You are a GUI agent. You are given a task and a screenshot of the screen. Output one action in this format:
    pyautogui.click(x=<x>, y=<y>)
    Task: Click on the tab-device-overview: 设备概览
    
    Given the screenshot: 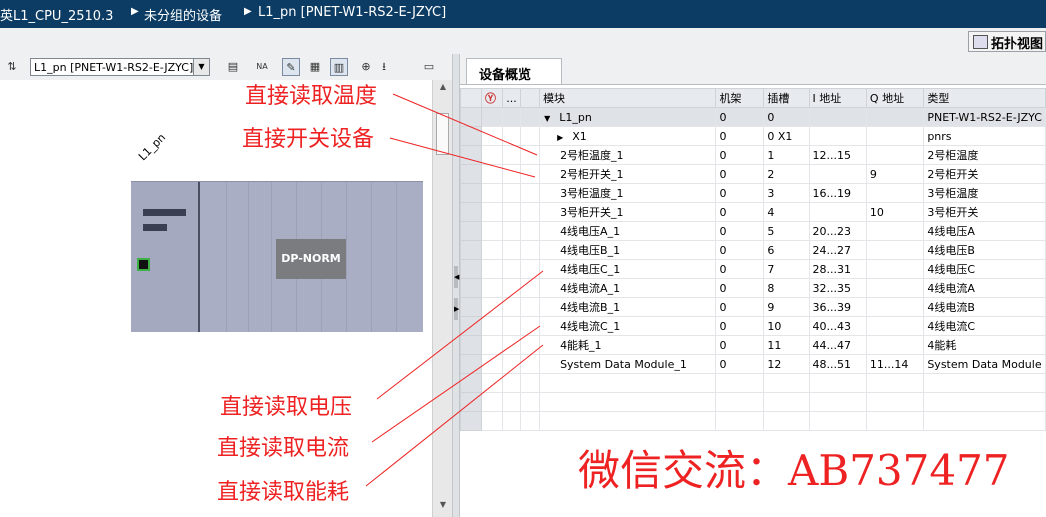 What is the action you would take?
    pyautogui.click(x=514, y=71)
    